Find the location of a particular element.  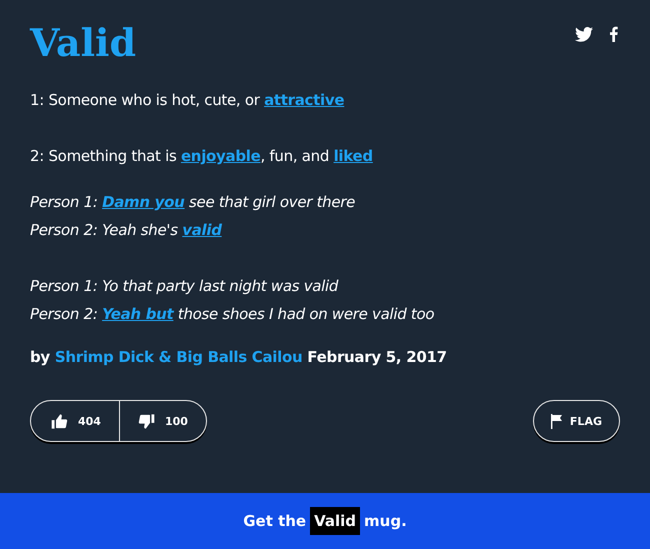

byline: by Shrimp Dick & Big Balls Cailou February 5, 2017 is located at coordinates (239, 357).